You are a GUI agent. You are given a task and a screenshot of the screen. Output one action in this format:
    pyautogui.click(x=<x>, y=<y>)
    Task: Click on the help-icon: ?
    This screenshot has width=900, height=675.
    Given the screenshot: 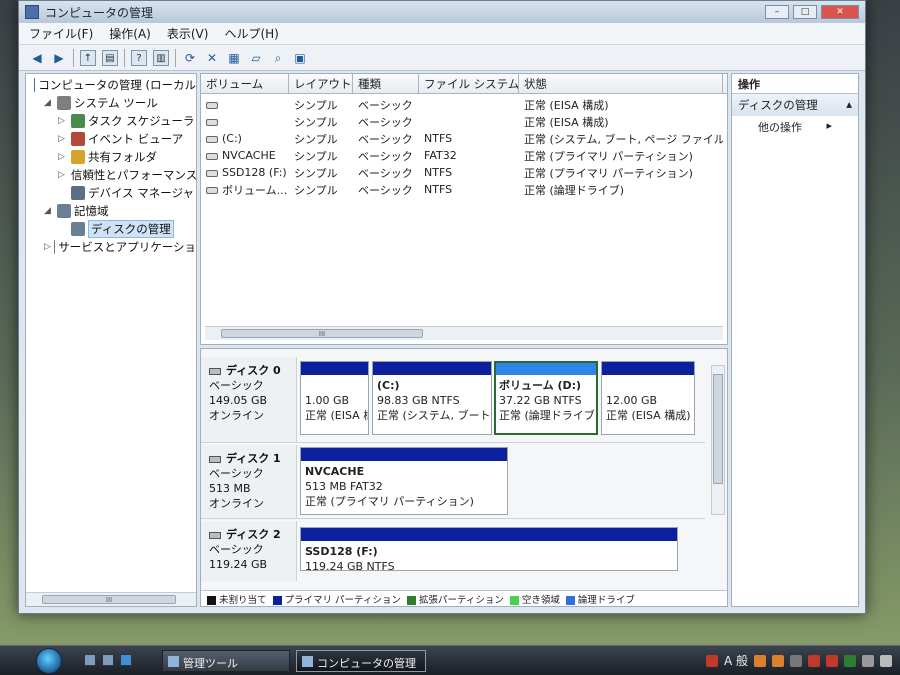 What is the action you would take?
    pyautogui.click(x=139, y=57)
    